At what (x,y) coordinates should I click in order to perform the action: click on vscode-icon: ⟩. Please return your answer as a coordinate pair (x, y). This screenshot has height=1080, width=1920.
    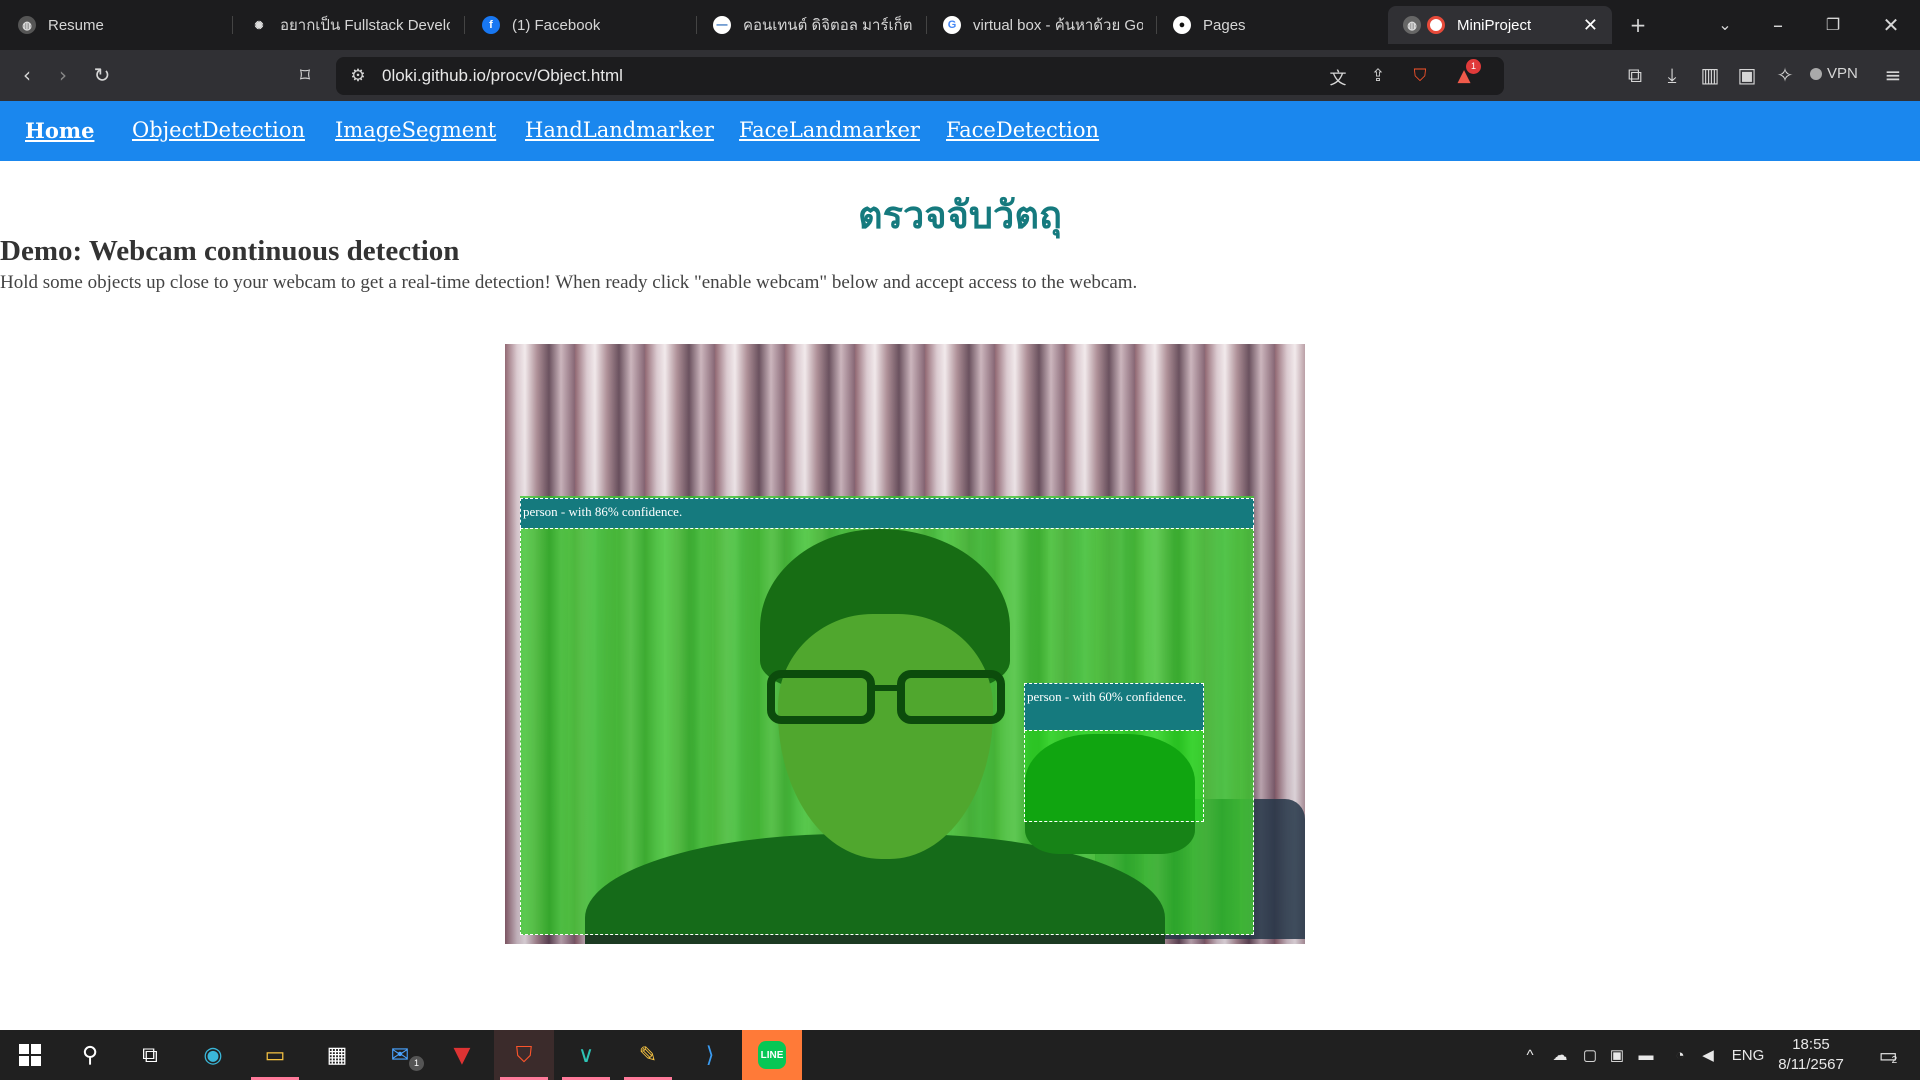
    Looking at the image, I should click on (710, 1055).